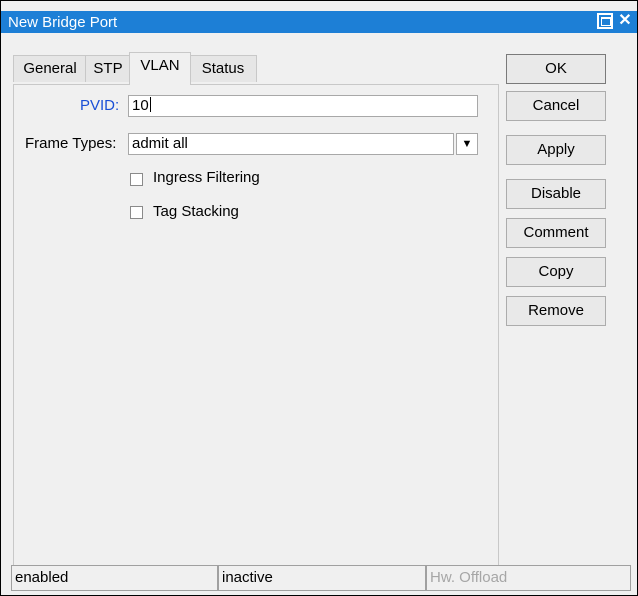  Describe the element at coordinates (150, 104) in the screenshot. I see `text-cursor` at that location.